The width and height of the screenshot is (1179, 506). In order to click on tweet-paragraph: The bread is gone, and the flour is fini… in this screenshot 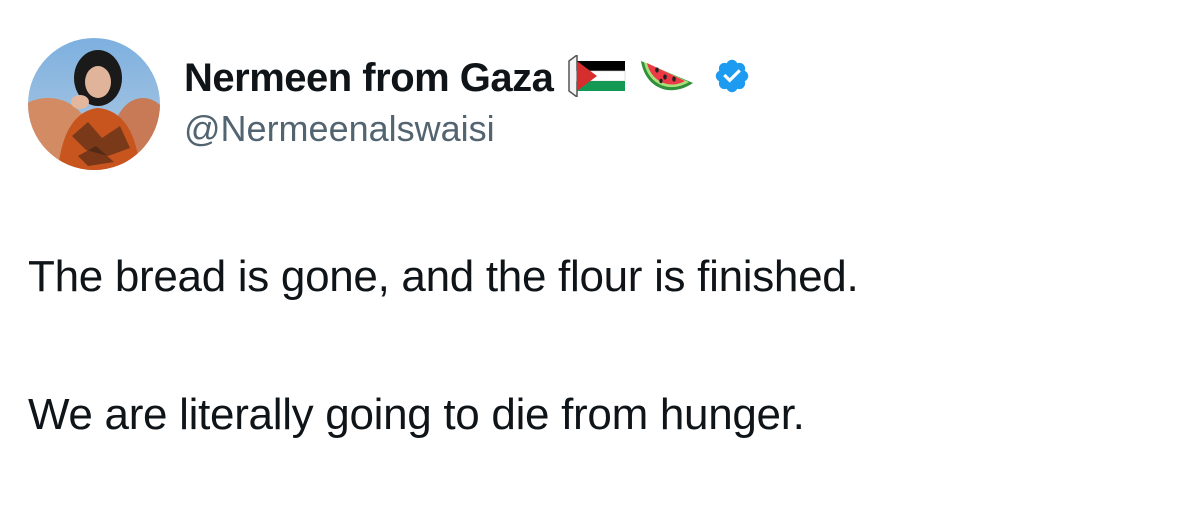, I will do `click(443, 276)`.